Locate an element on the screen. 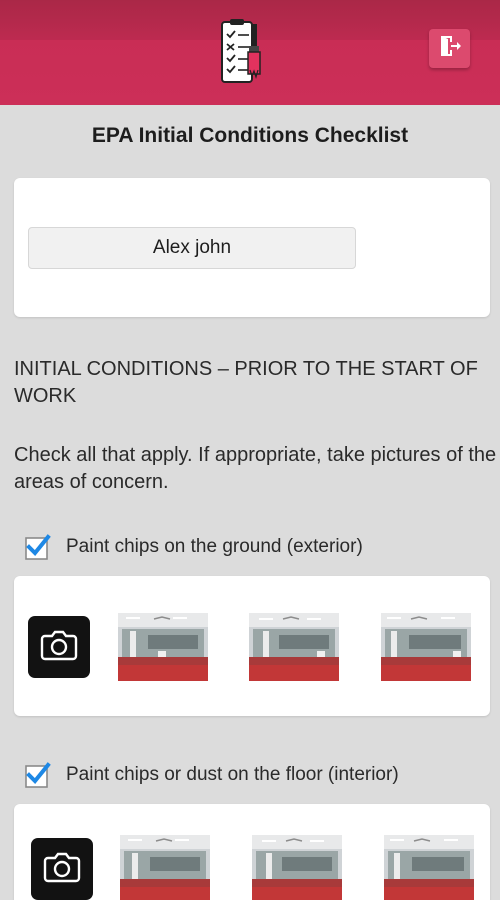  logout-icon is located at coordinates (450, 48).